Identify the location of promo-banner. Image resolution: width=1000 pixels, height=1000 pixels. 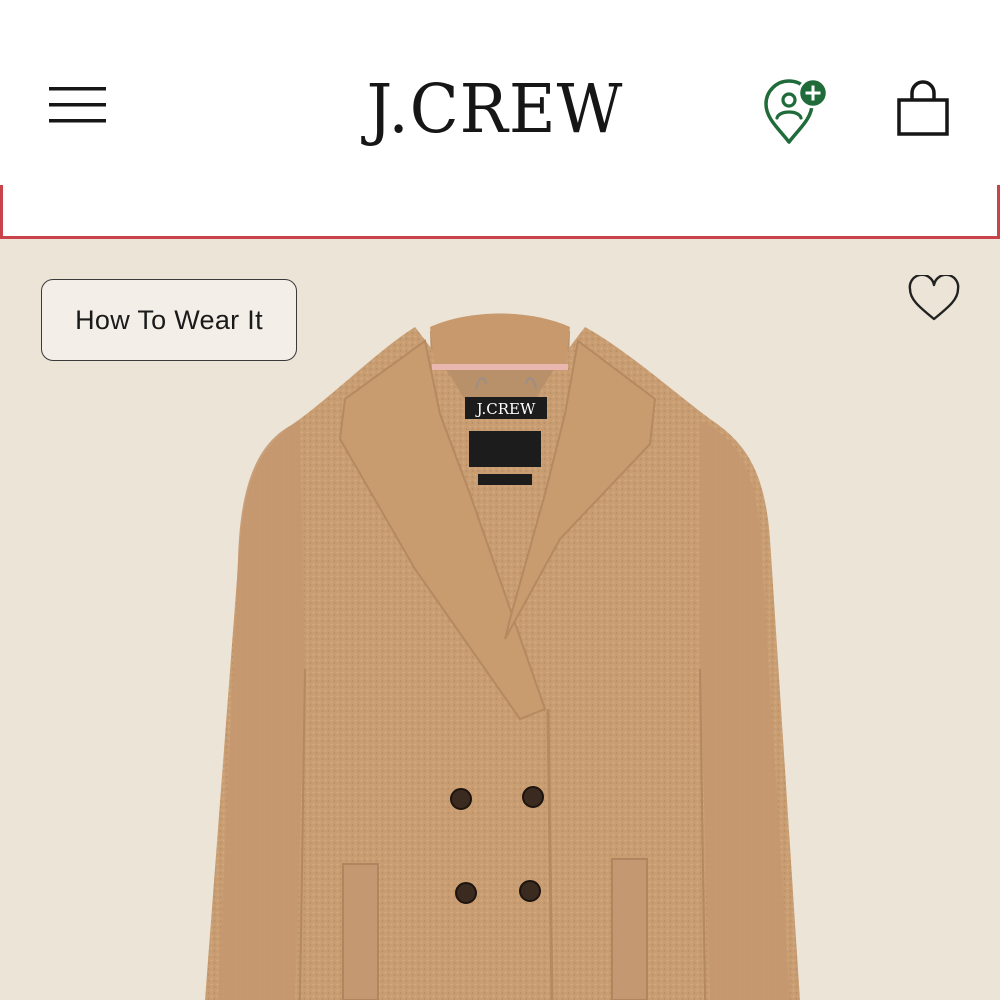
(500, 212).